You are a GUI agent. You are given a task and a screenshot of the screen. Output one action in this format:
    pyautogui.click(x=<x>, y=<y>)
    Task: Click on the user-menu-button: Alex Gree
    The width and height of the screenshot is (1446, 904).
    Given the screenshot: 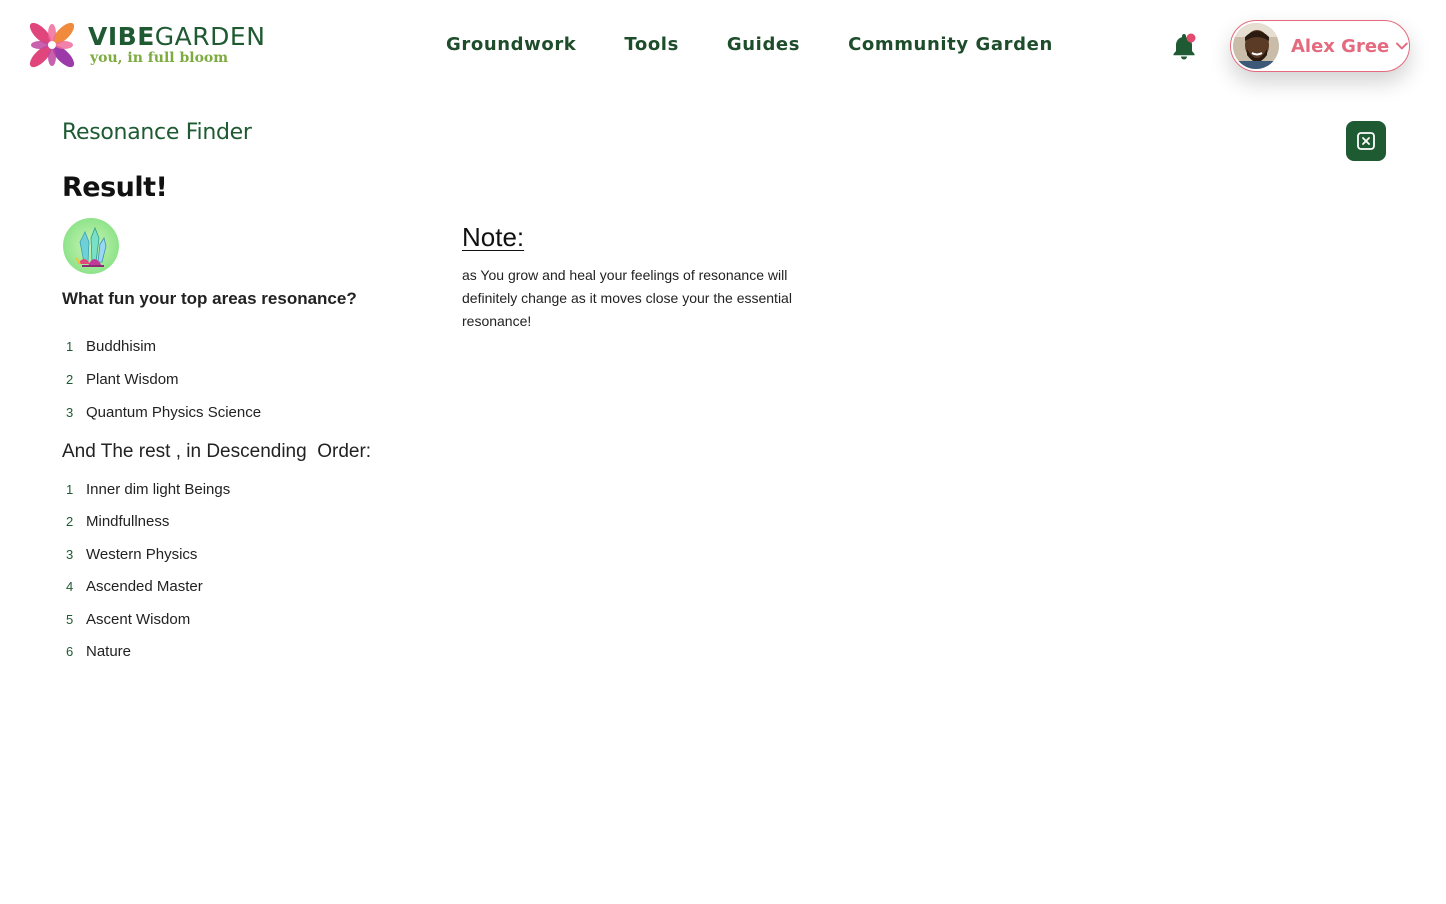 What is the action you would take?
    pyautogui.click(x=1320, y=46)
    